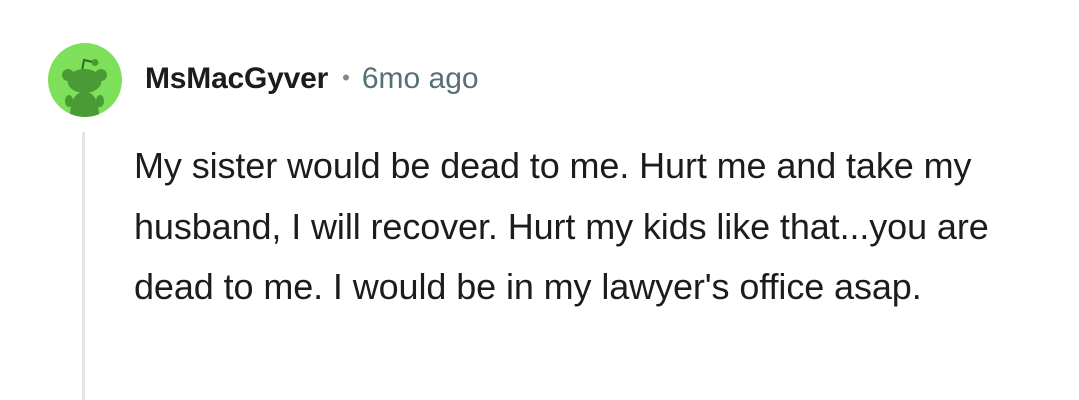  I want to click on username-link: MsMacGyver, so click(236, 79).